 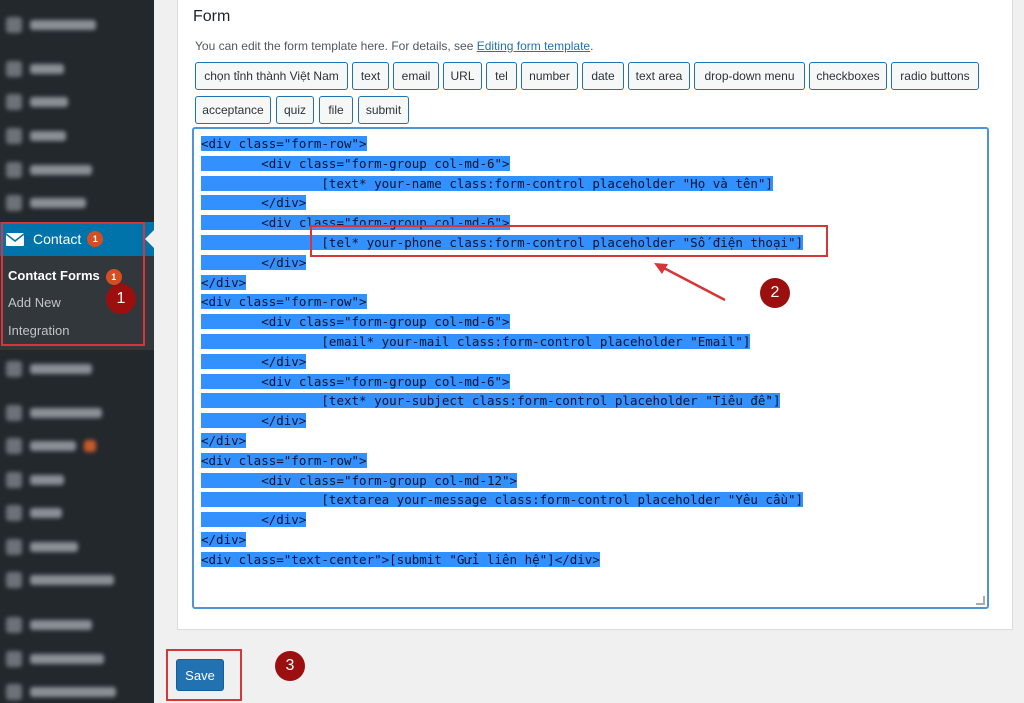 What do you see at coordinates (336, 110) in the screenshot?
I see `tag-button-file: file` at bounding box center [336, 110].